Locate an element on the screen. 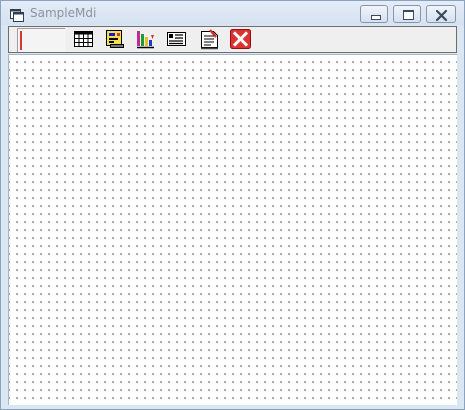  card-view-button is located at coordinates (176, 39).